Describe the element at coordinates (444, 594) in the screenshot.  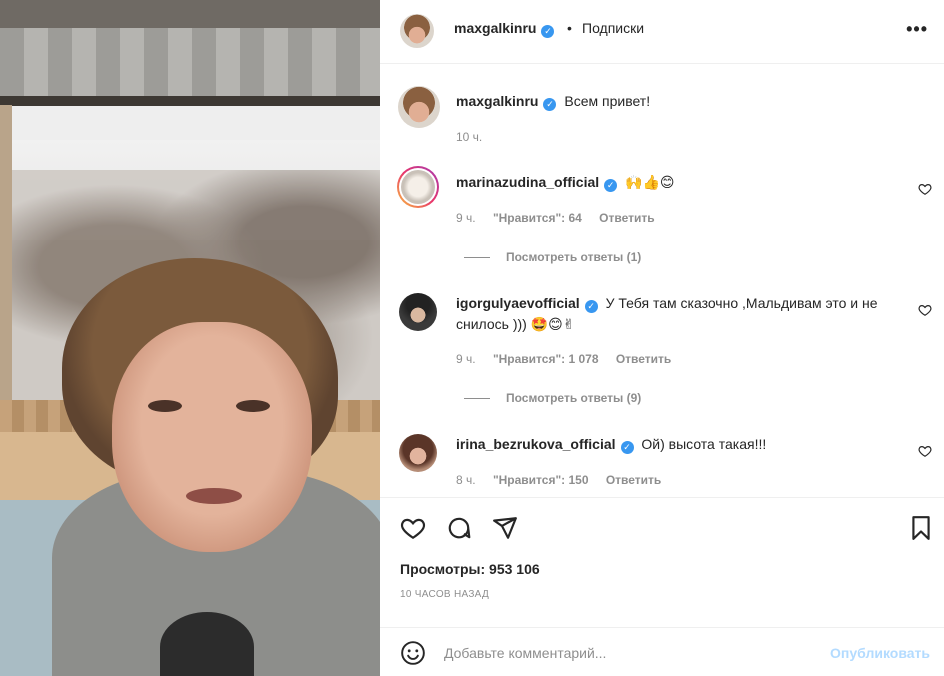
I see `post-timestamp: 10 часов назад` at that location.